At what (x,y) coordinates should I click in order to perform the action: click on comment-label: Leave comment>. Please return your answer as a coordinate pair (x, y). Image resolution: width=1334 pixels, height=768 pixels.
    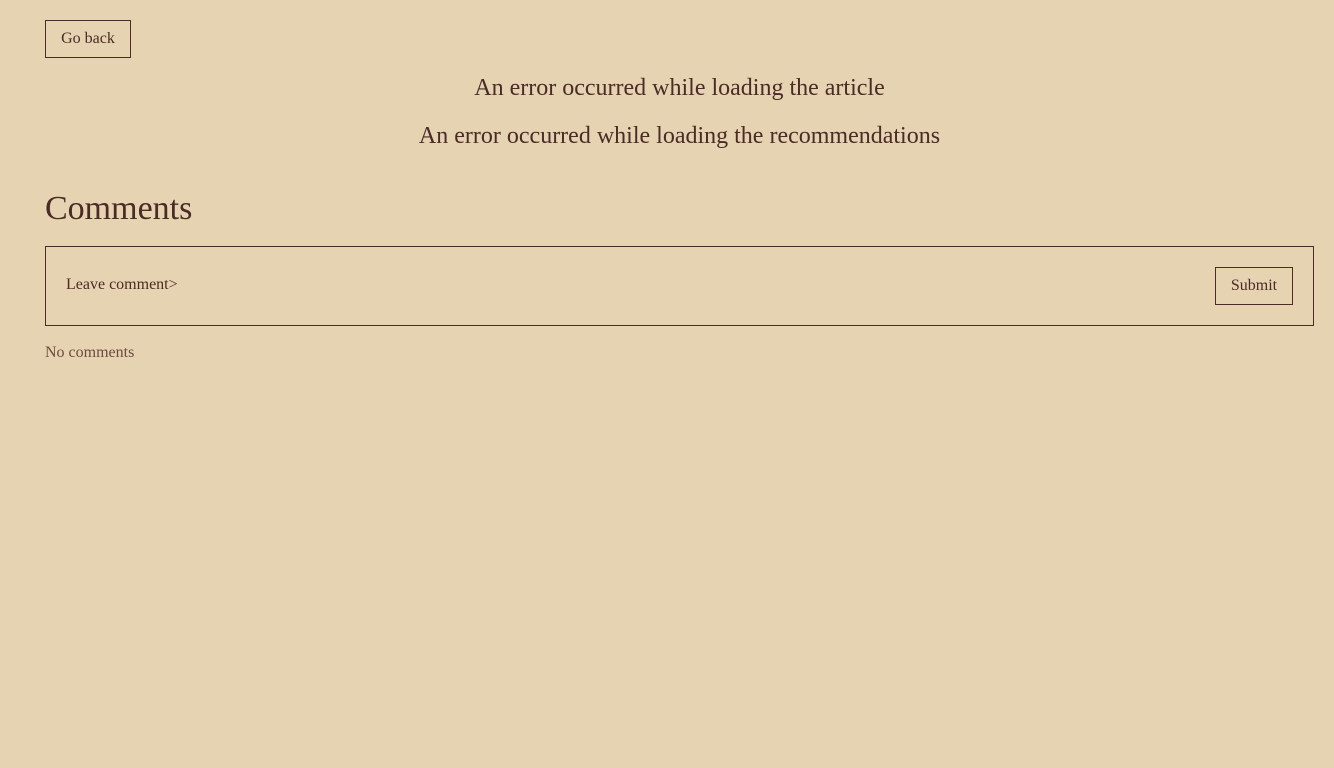
    Looking at the image, I should click on (122, 284).